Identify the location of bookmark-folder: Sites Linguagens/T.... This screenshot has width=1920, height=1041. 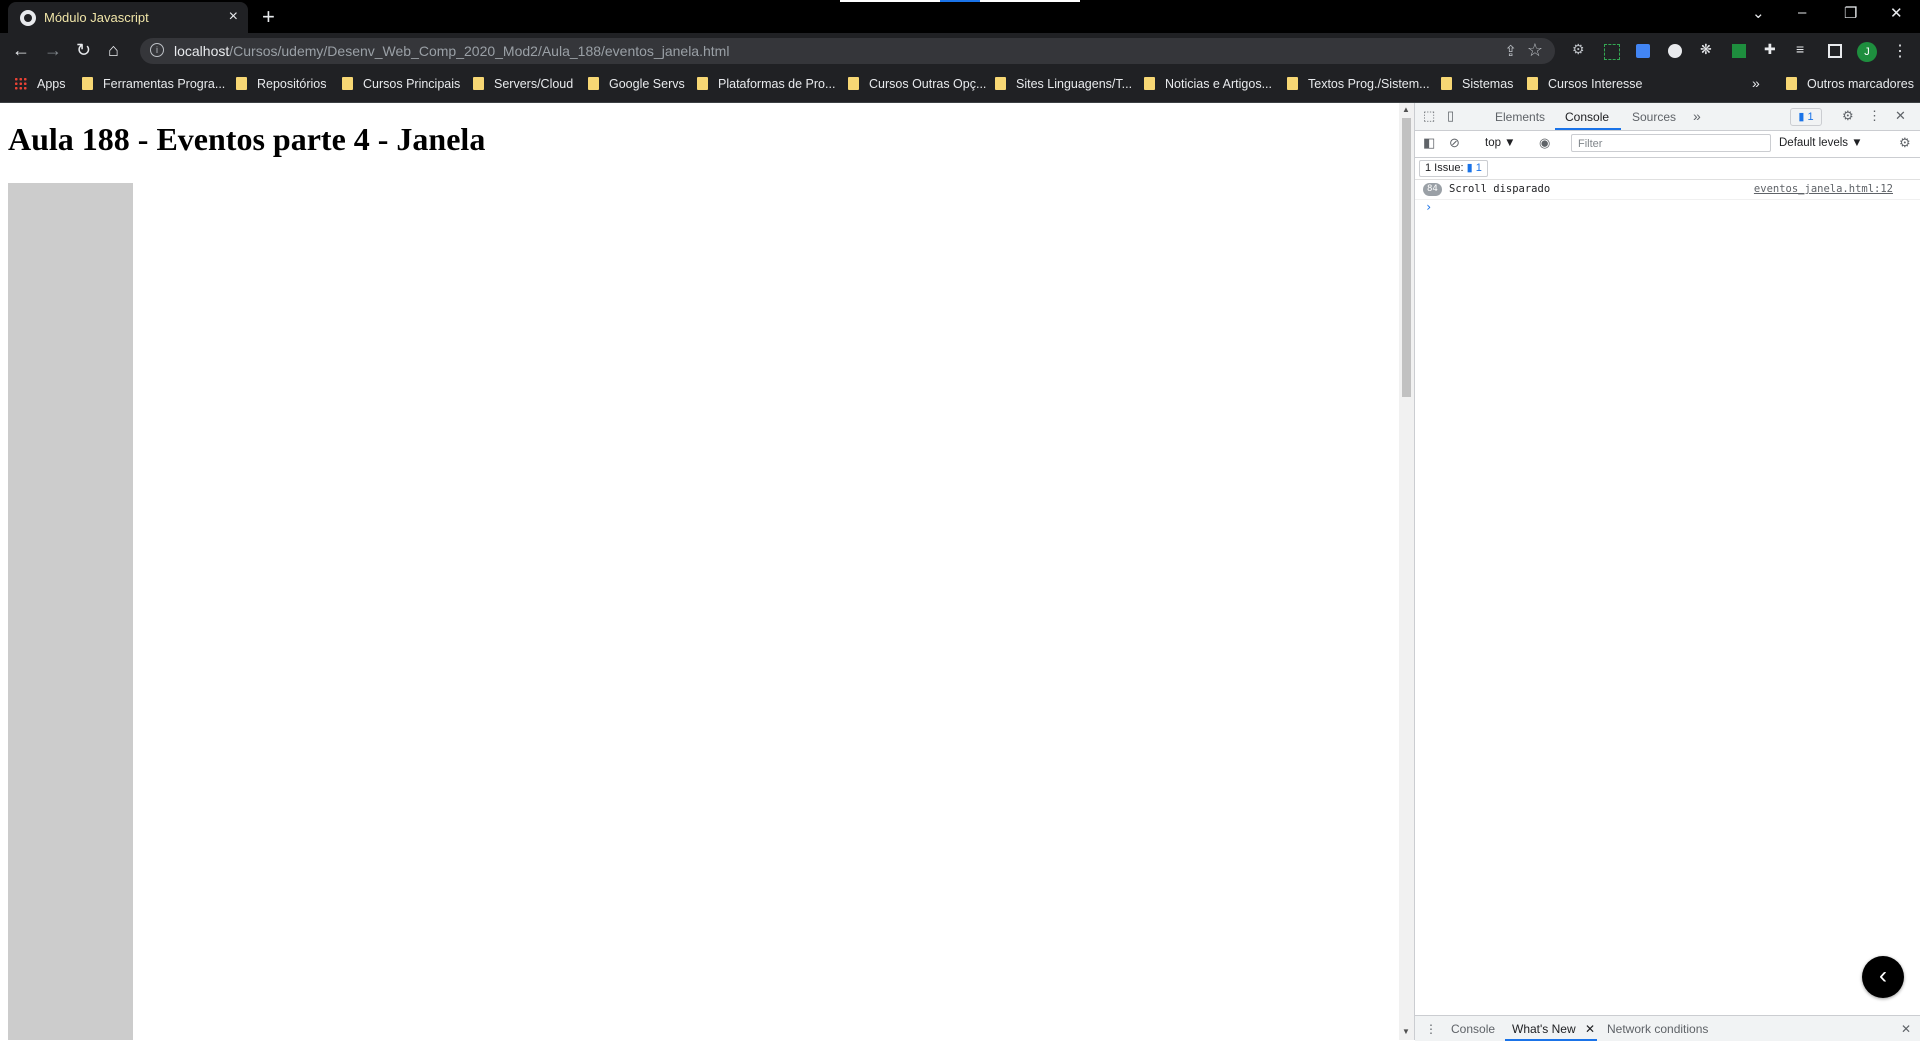
(1063, 84).